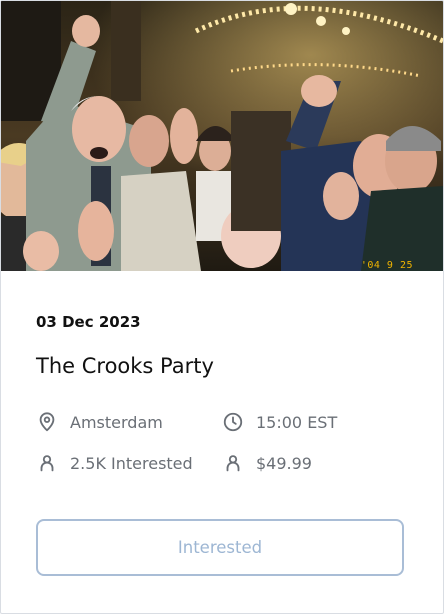  Describe the element at coordinates (220, 547) in the screenshot. I see `interested-button: Interested` at that location.